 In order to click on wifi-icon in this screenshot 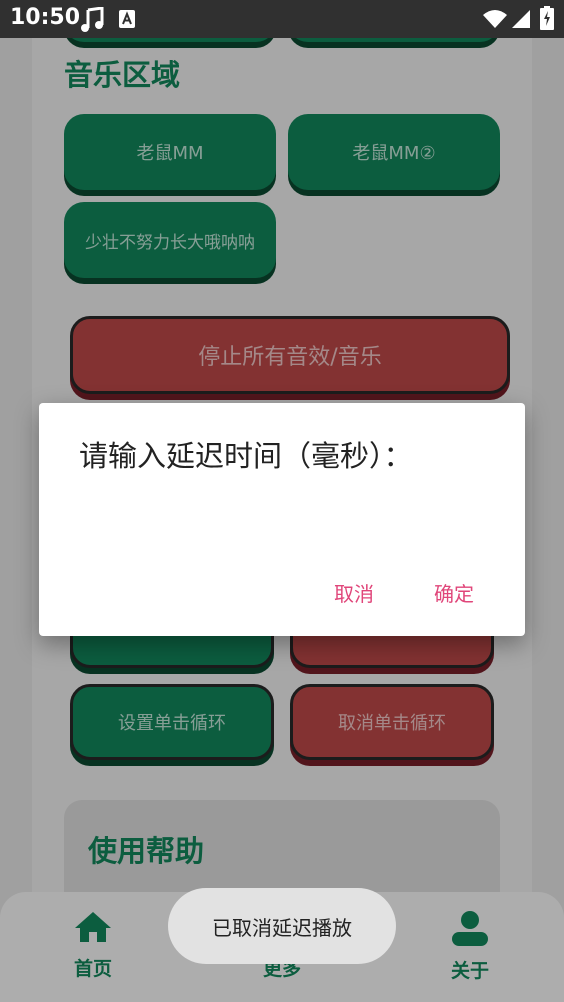, I will do `click(495, 21)`.